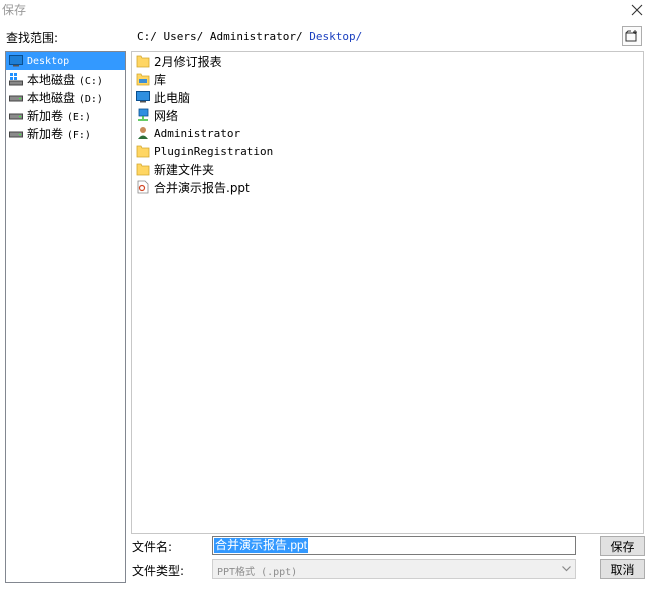 This screenshot has height=591, width=654. Describe the element at coordinates (90, 99) in the screenshot. I see `drive-letter: (D:)` at that location.